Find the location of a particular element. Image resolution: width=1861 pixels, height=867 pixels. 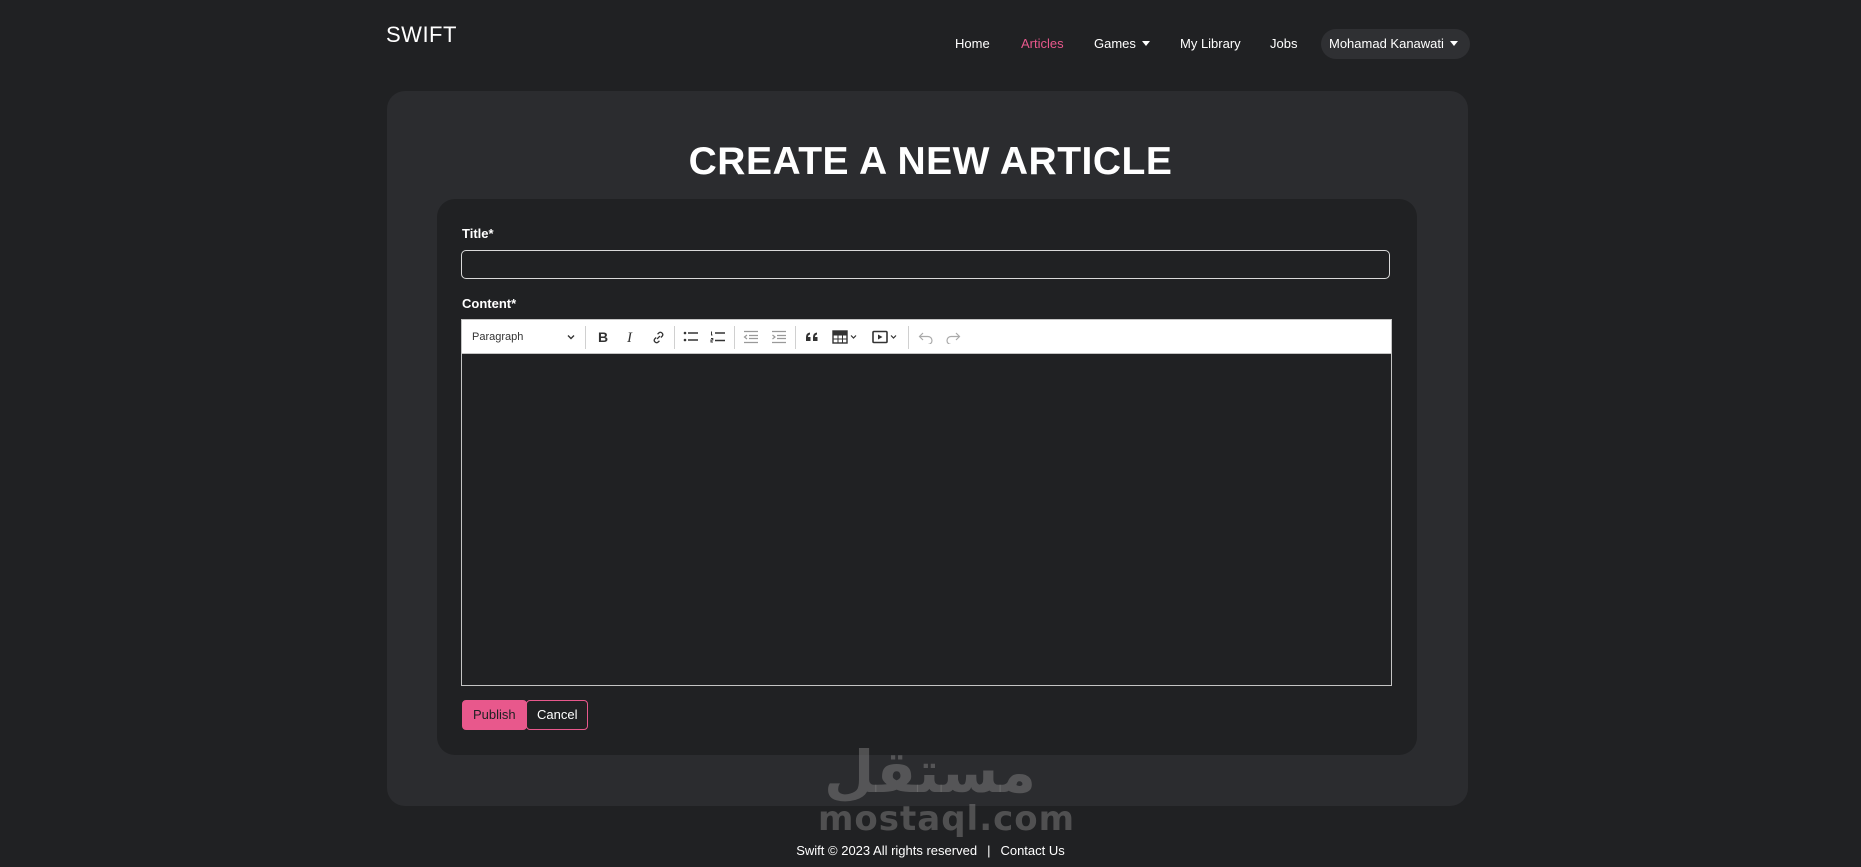

chevron-down-icon is located at coordinates (571, 337).